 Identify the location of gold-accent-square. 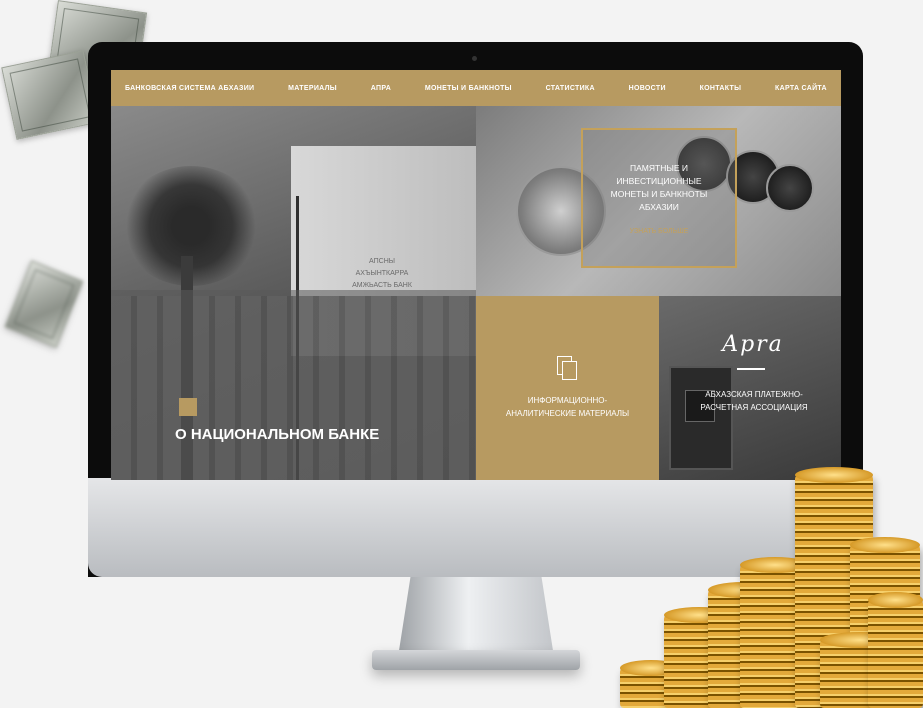
(188, 407).